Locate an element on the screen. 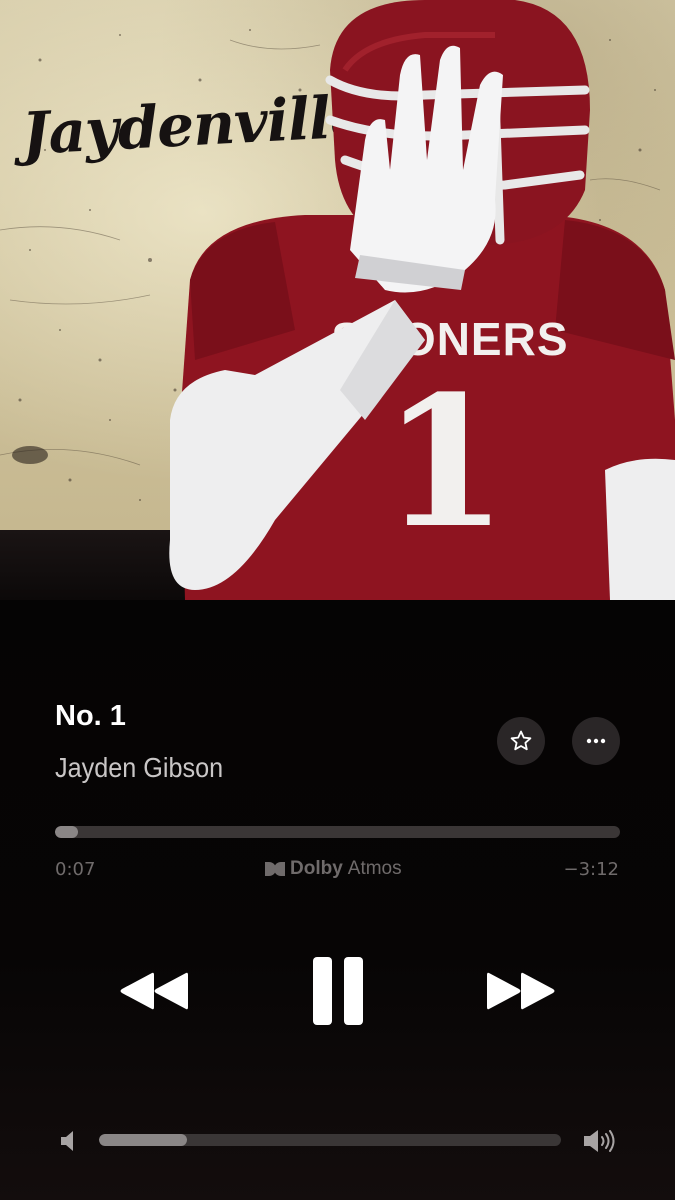 This screenshot has width=675, height=1200. rewind-button is located at coordinates (154, 991).